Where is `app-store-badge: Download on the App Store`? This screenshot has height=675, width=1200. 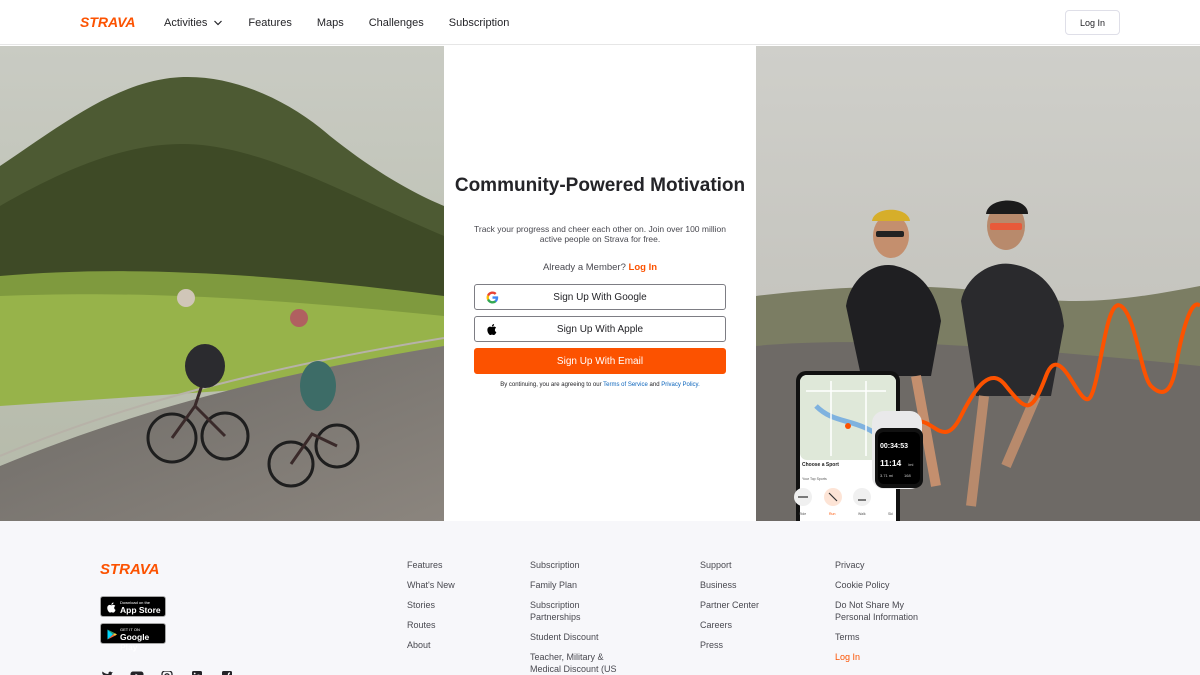
app-store-badge: Download on the App Store is located at coordinates (133, 606).